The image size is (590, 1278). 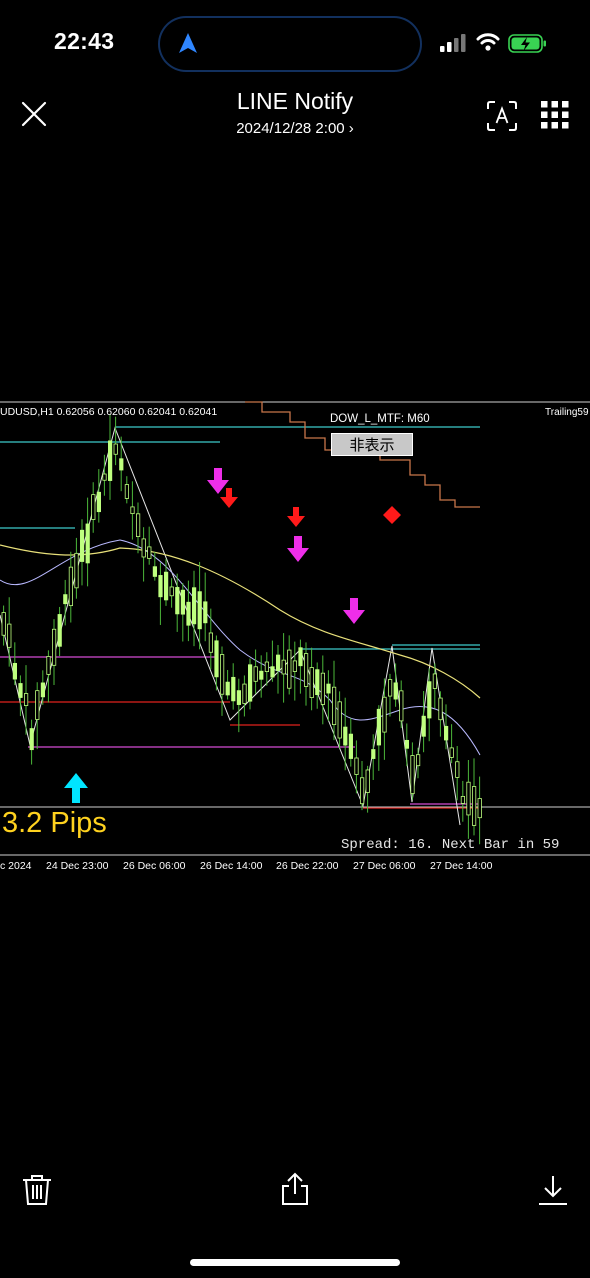 I want to click on home-indicator, so click(x=295, y=1262).